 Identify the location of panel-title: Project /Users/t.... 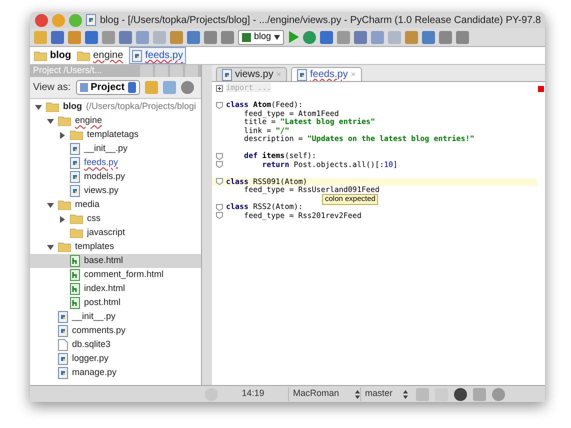
(67, 71).